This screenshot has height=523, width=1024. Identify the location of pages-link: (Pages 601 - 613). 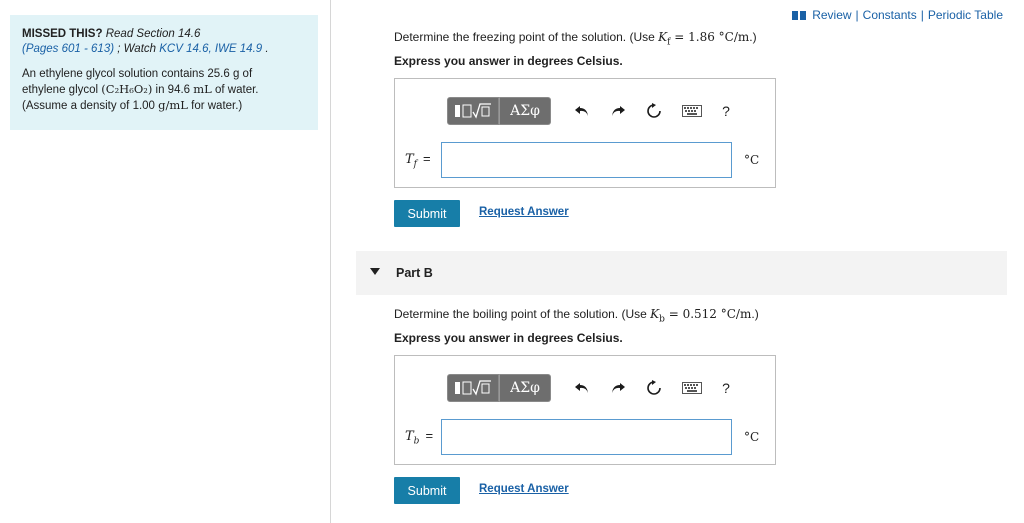
(68, 49).